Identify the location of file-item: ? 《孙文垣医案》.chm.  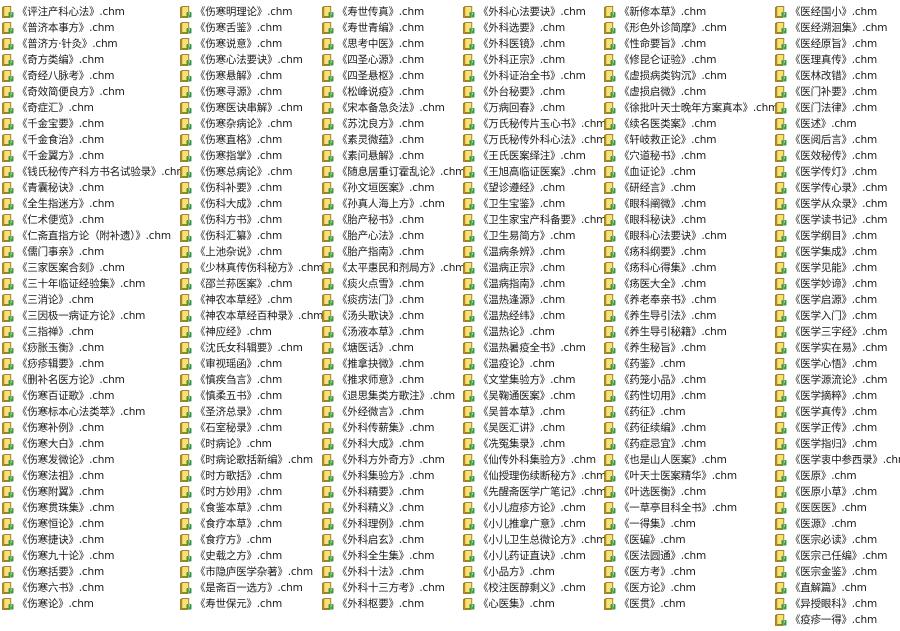
(393, 188).